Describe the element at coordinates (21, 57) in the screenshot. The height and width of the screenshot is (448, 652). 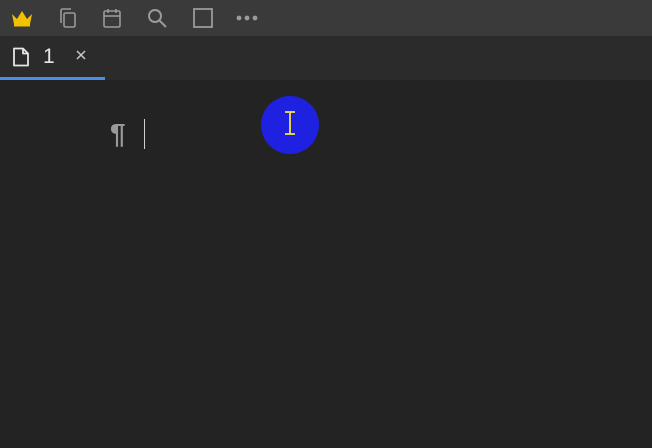
I see `document-icon` at that location.